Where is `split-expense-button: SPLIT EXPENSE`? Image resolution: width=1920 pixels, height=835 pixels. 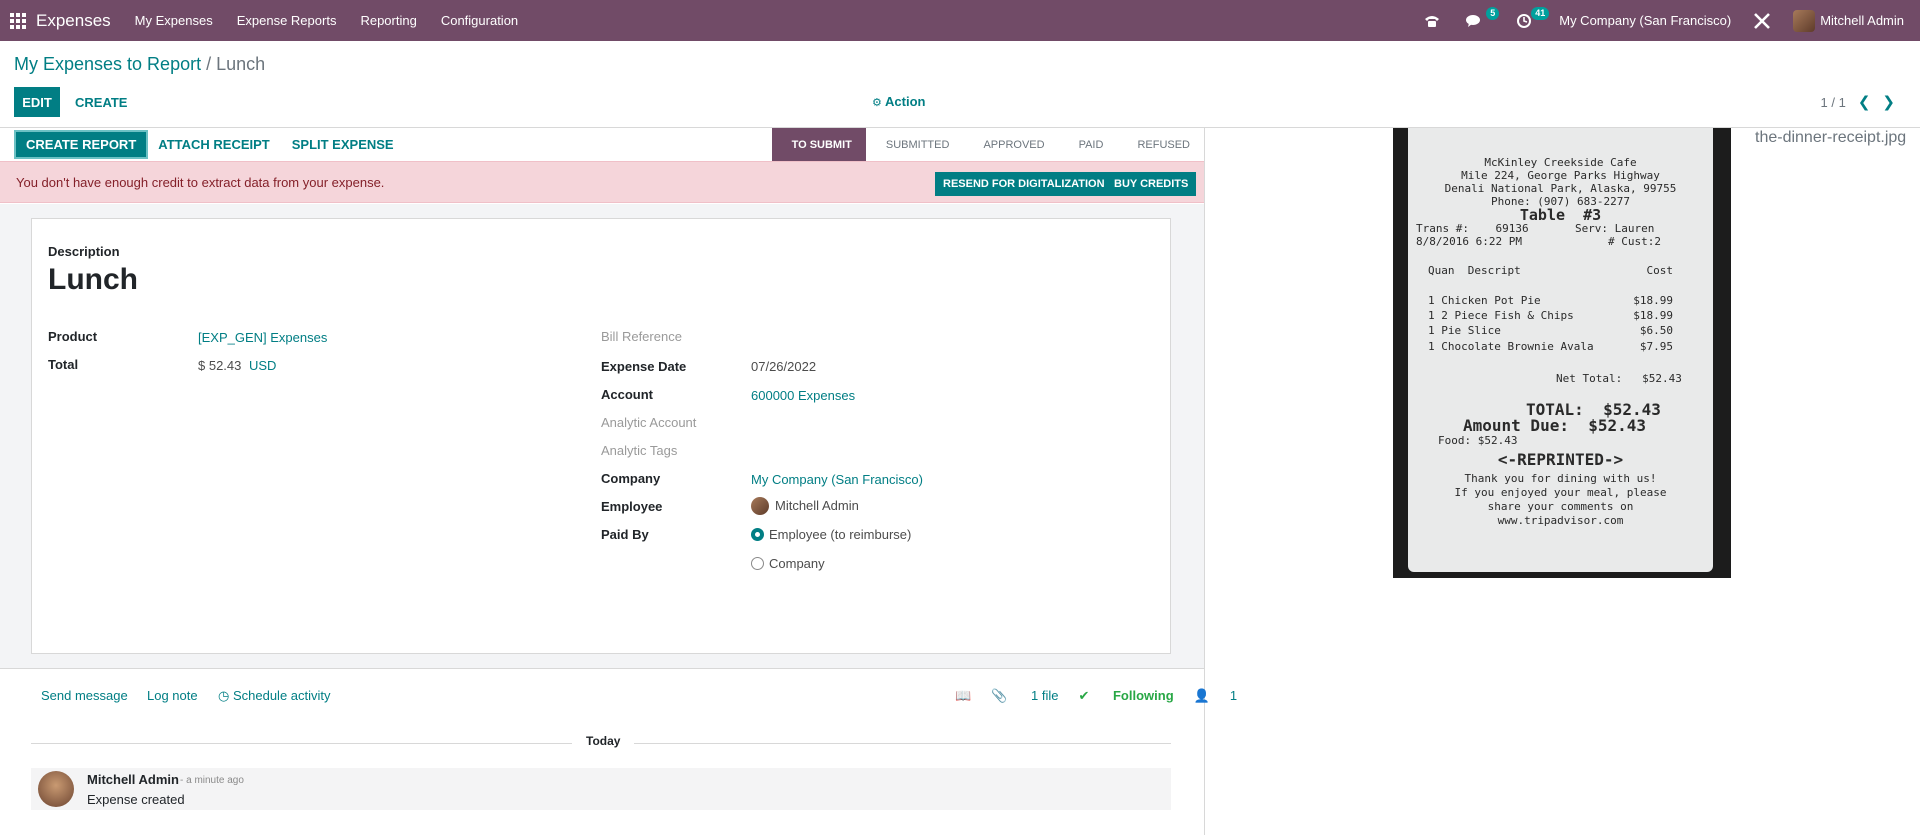
split-expense-button: SPLIT EXPENSE is located at coordinates (343, 144).